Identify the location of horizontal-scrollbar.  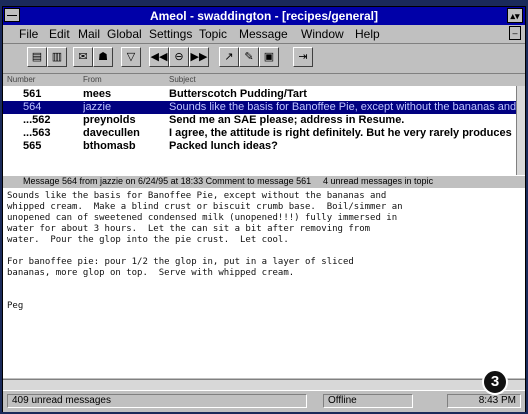
(264, 384).